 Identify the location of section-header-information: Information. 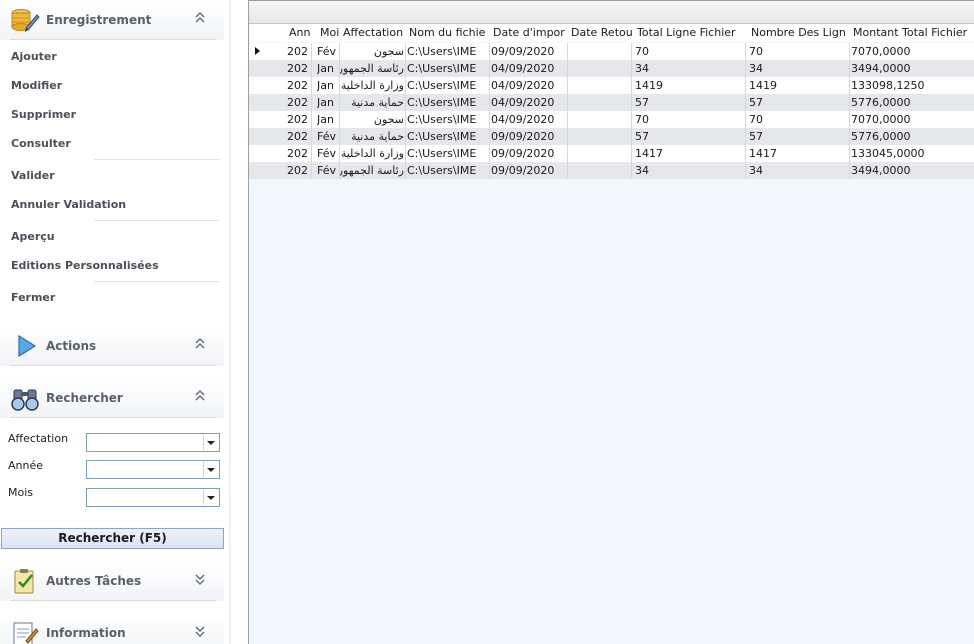
(112, 628).